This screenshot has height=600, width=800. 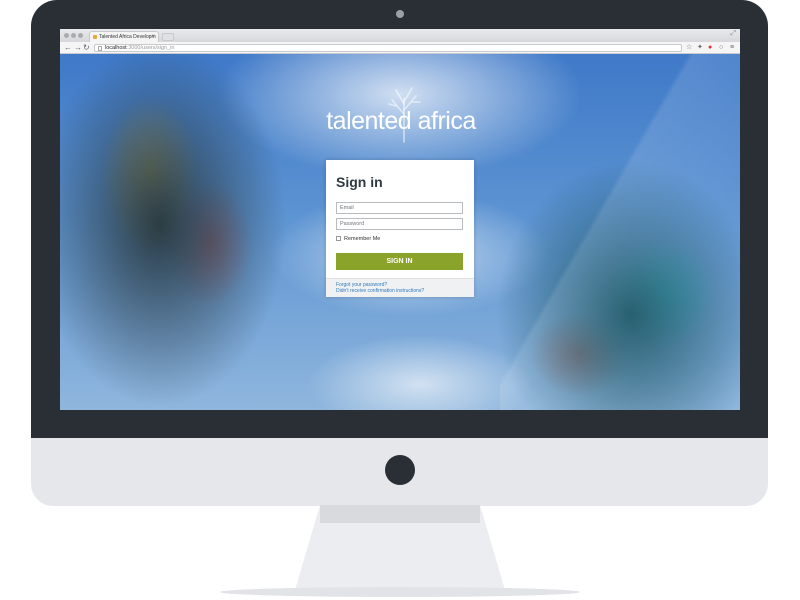 What do you see at coordinates (68, 48) in the screenshot?
I see `back-icon: ←` at bounding box center [68, 48].